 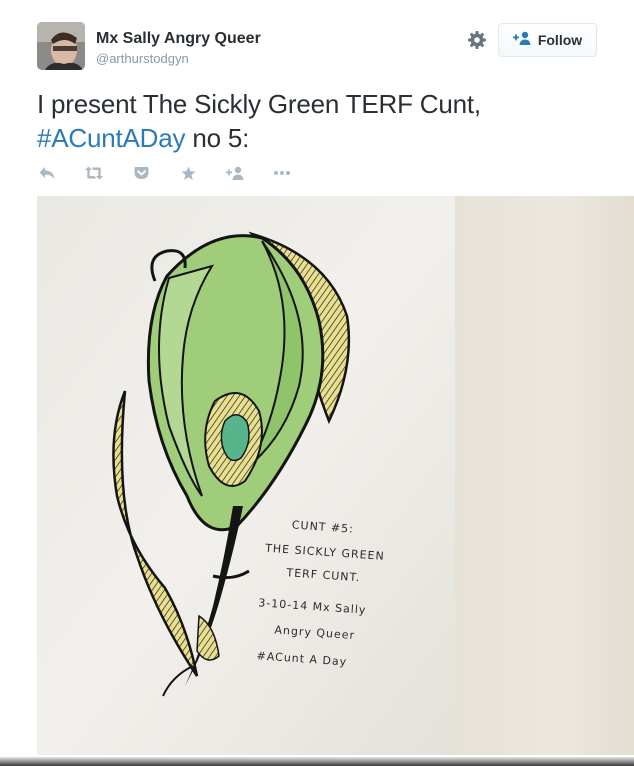 I want to click on tweet-actions, so click(x=164, y=173).